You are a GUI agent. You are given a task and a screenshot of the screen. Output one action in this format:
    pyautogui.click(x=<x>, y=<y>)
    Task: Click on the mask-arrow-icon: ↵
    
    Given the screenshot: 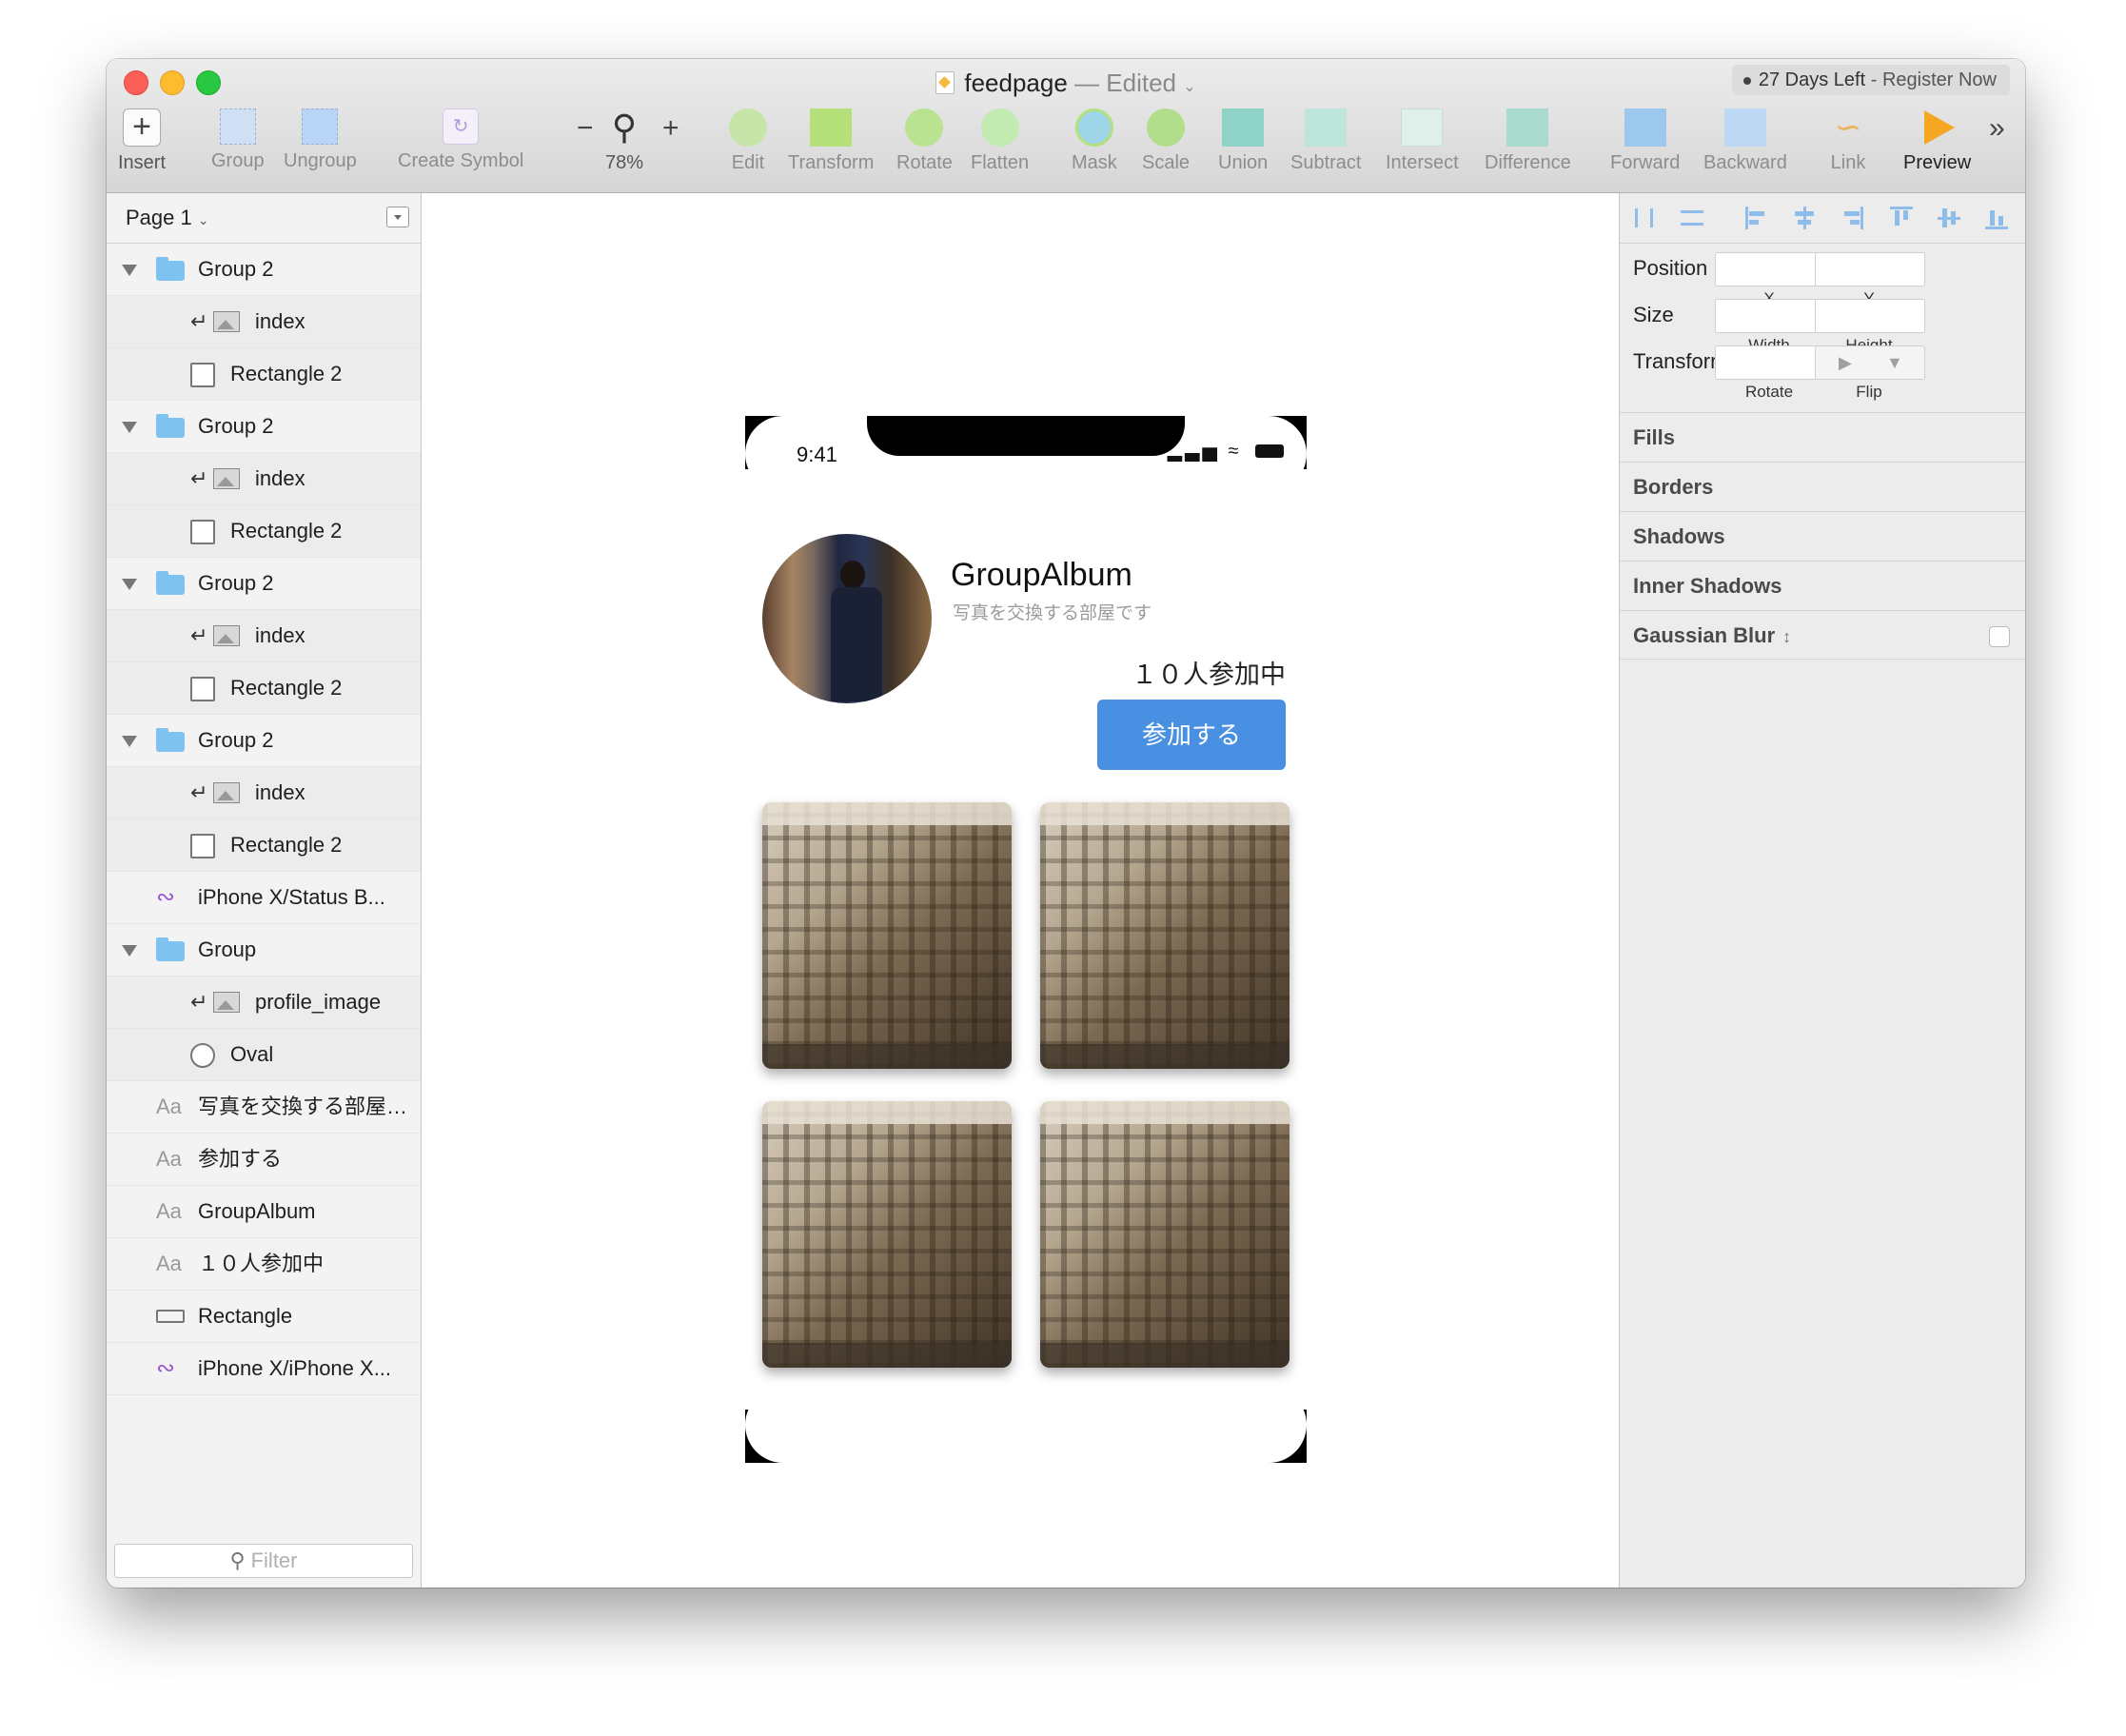 What is the action you would take?
    pyautogui.click(x=199, y=1002)
    